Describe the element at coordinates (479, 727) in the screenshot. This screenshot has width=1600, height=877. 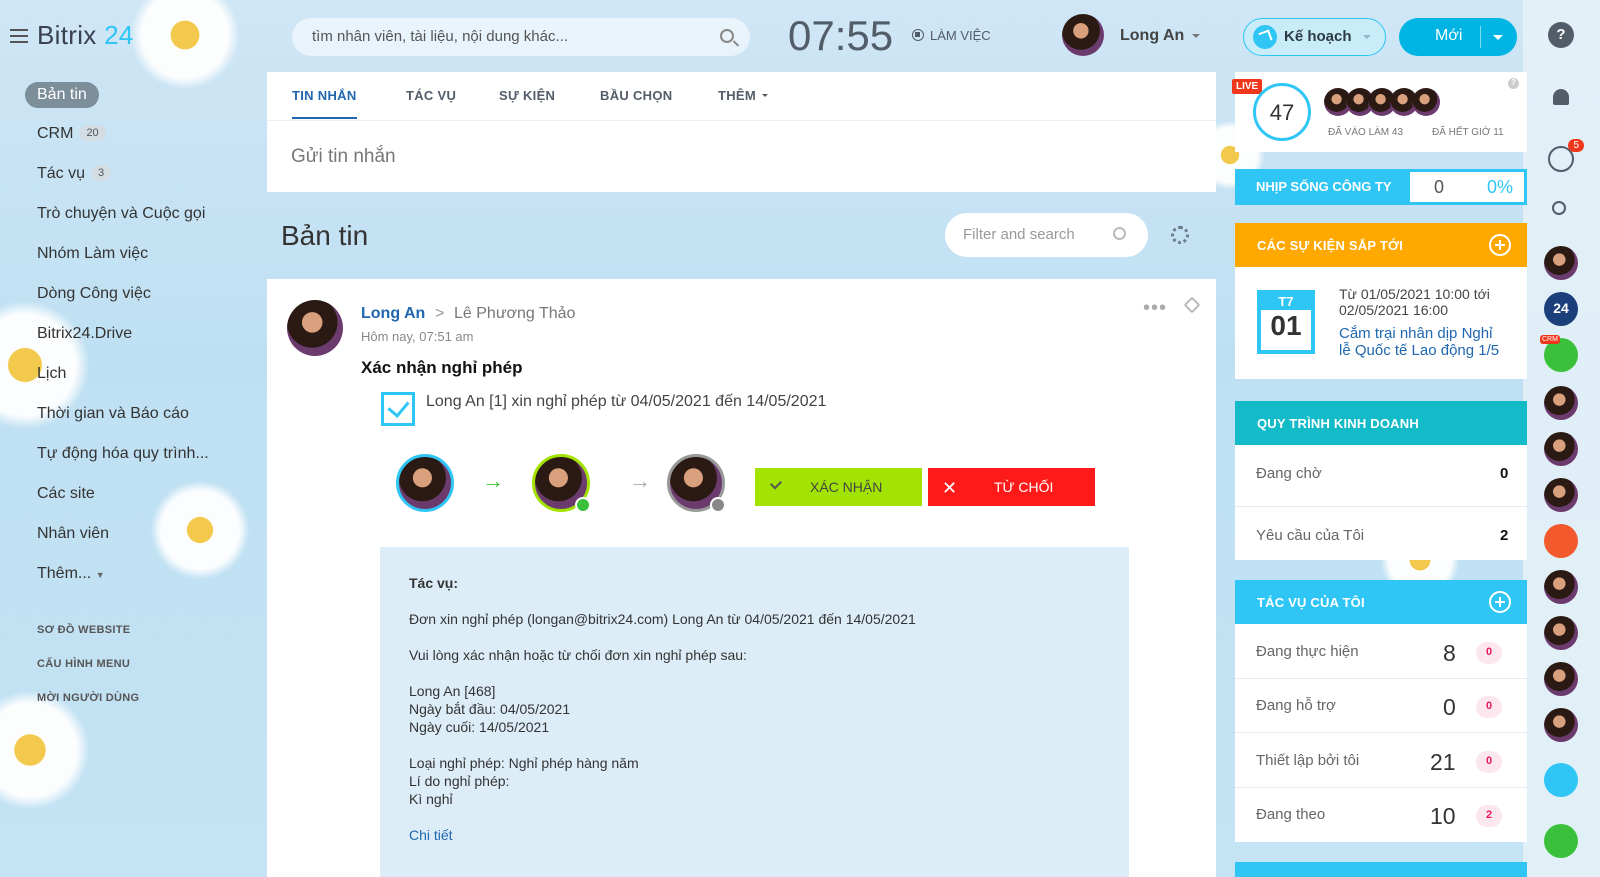
I see `details-line: Ngày cuối: 14/05/2021` at that location.